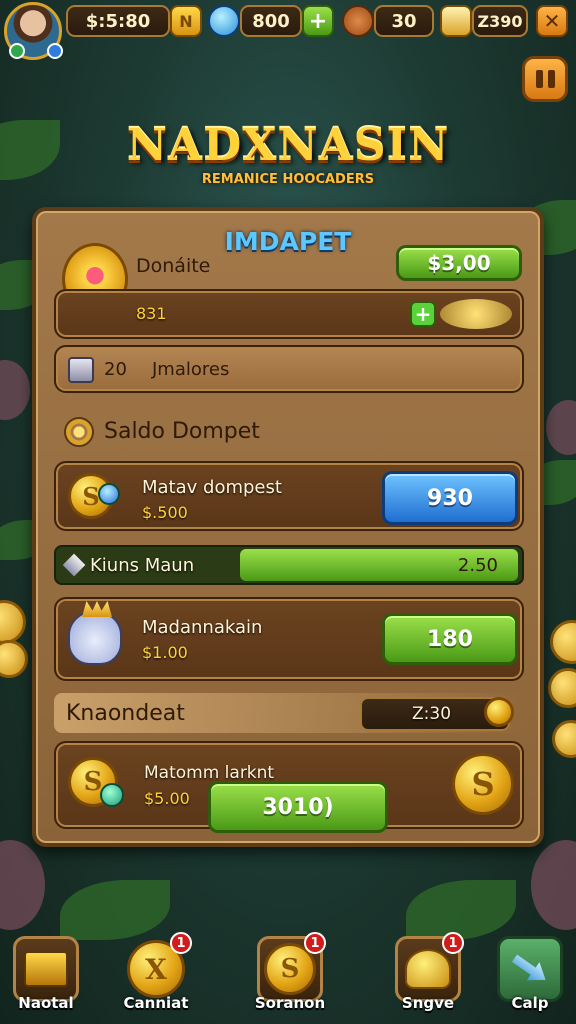 Image resolution: width=576 pixels, height=1024 pixels. Describe the element at coordinates (115, 369) in the screenshot. I see `notice-count: 20` at that location.